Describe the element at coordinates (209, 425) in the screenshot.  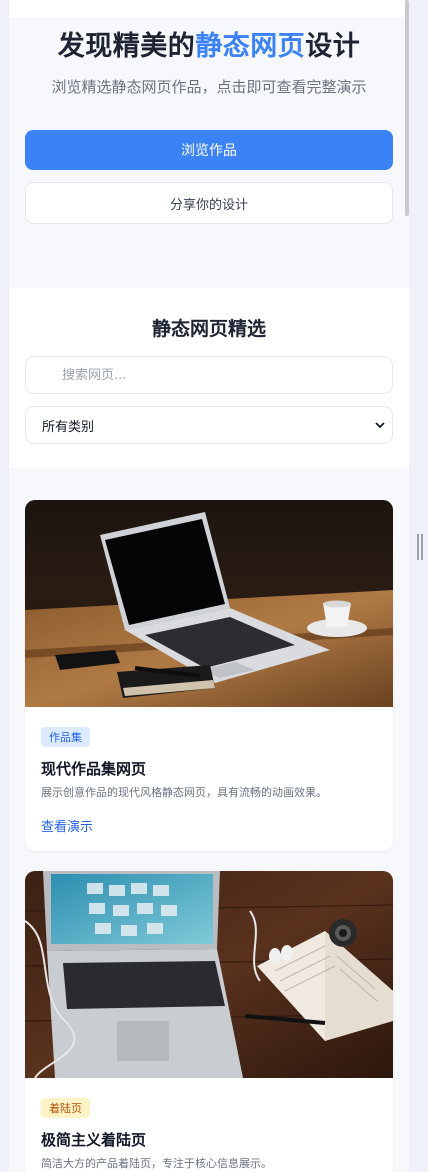
I see `category-select: 所有类别` at that location.